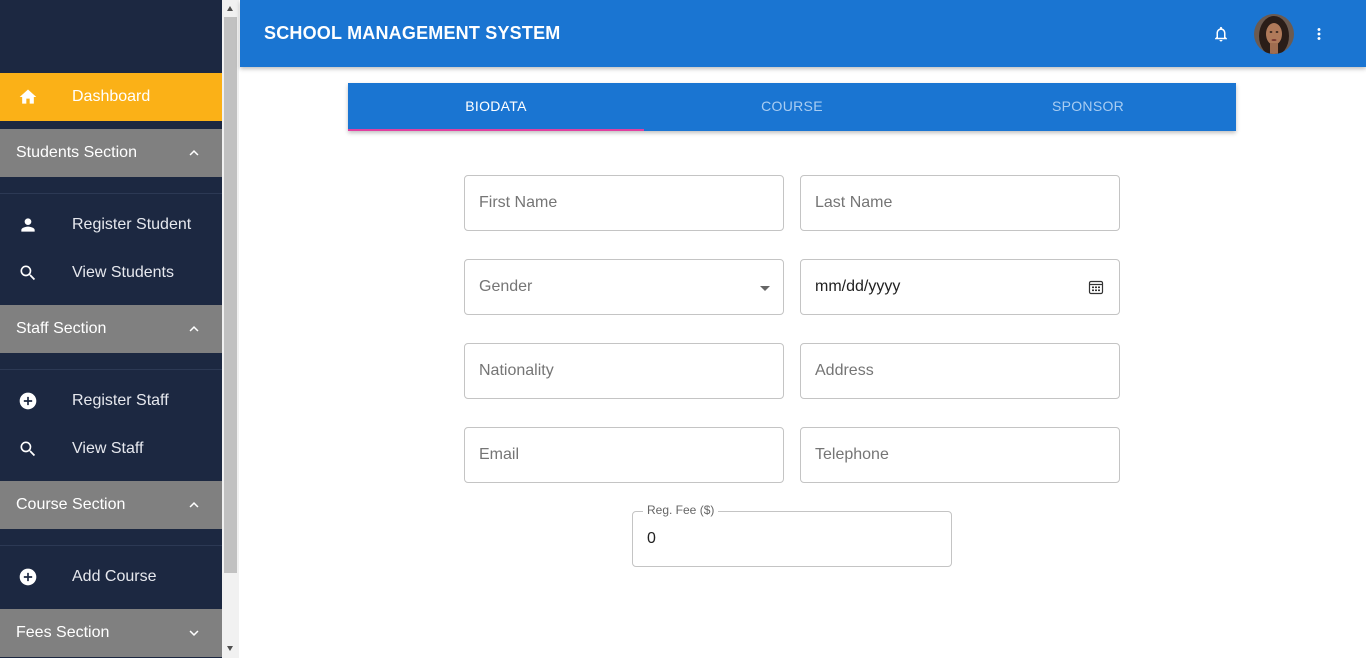  Describe the element at coordinates (854, 202) in the screenshot. I see `last-name-placeholder: Last Name` at that location.